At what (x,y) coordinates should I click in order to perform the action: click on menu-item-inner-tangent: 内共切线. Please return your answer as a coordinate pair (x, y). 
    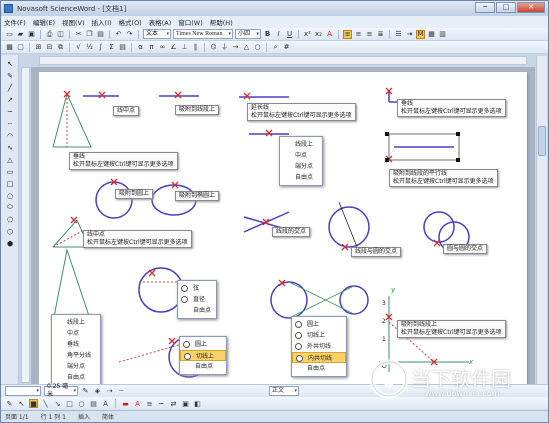
    Looking at the image, I should click on (319, 357).